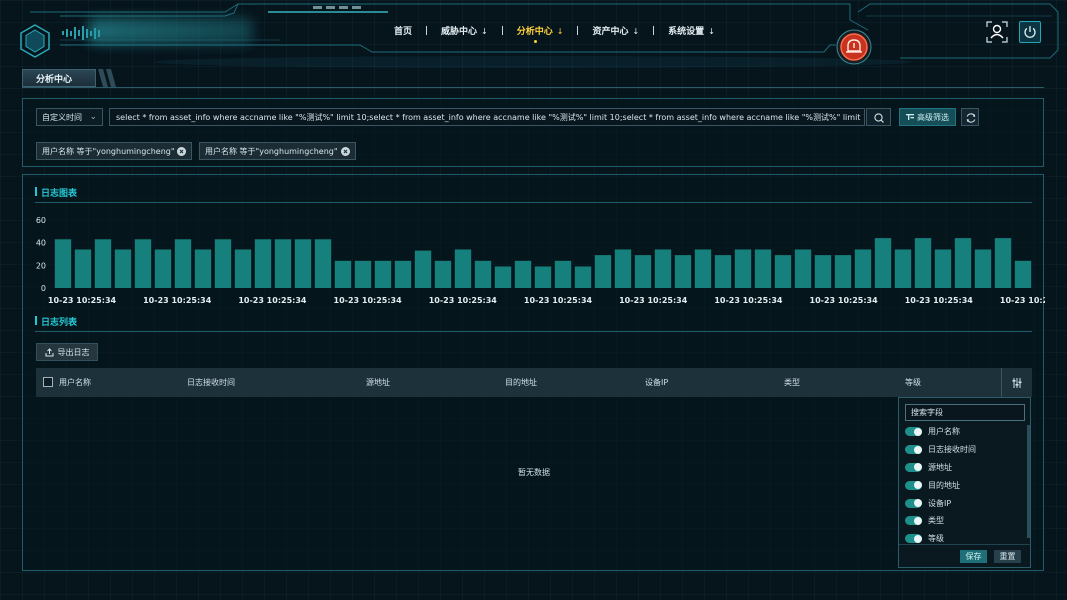 The image size is (1067, 600). What do you see at coordinates (965, 521) in the screenshot?
I see `field-row: 类型` at bounding box center [965, 521].